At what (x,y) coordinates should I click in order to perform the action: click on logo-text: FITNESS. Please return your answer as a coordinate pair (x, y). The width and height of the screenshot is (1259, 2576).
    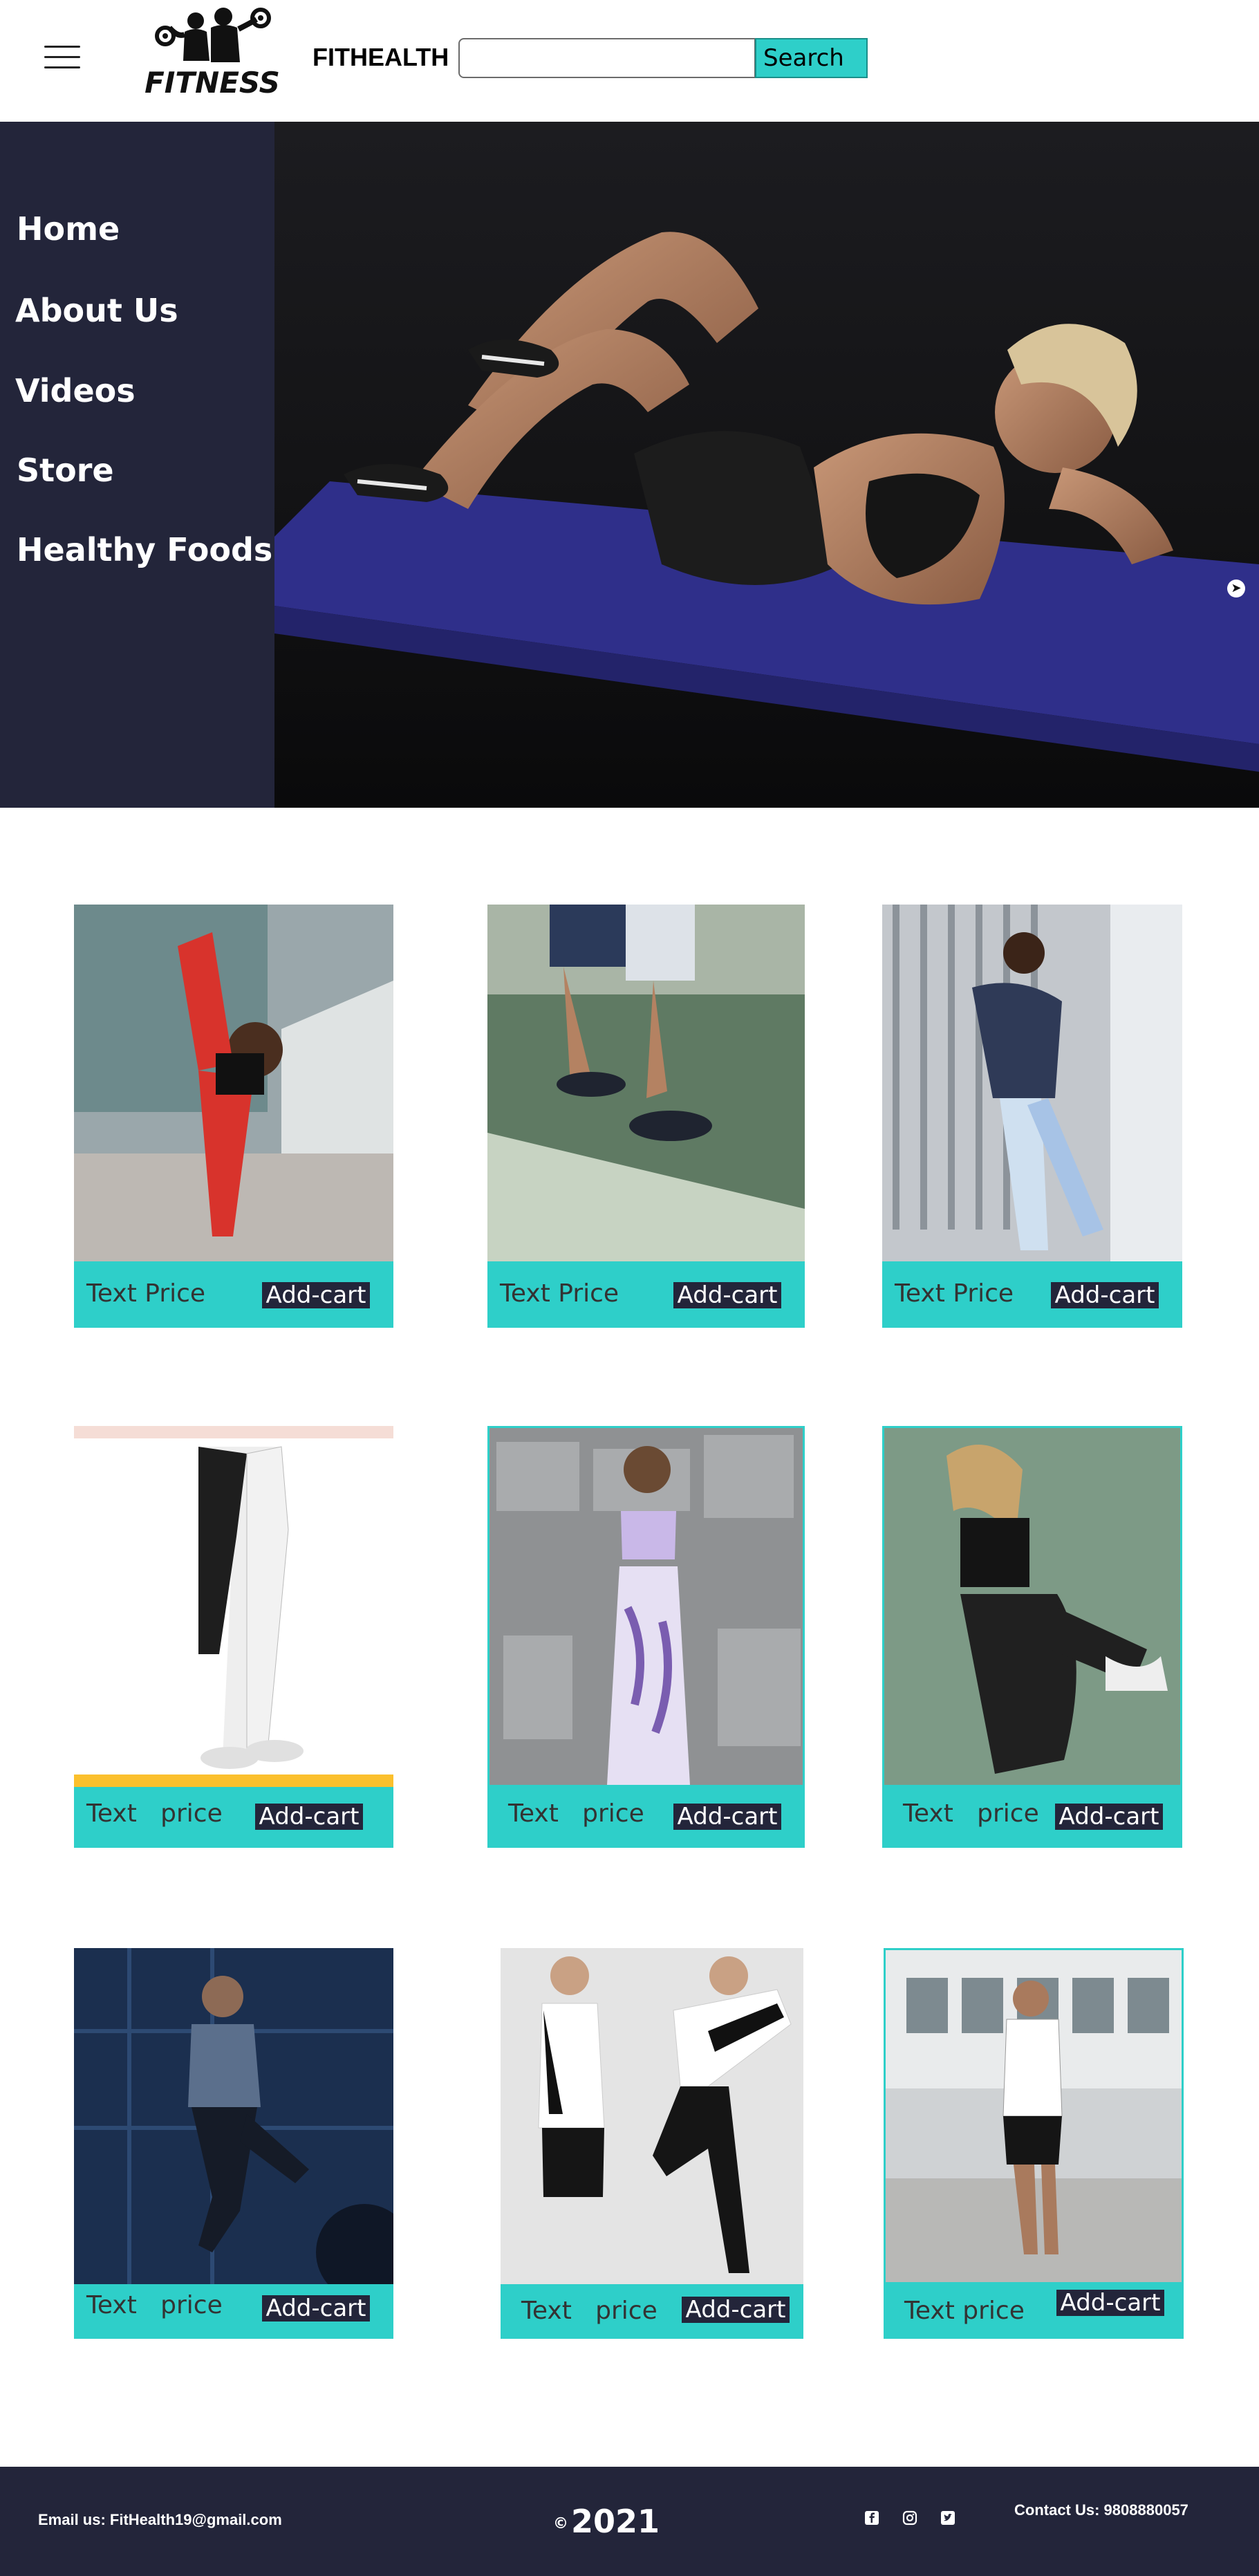
    Looking at the image, I should click on (212, 82).